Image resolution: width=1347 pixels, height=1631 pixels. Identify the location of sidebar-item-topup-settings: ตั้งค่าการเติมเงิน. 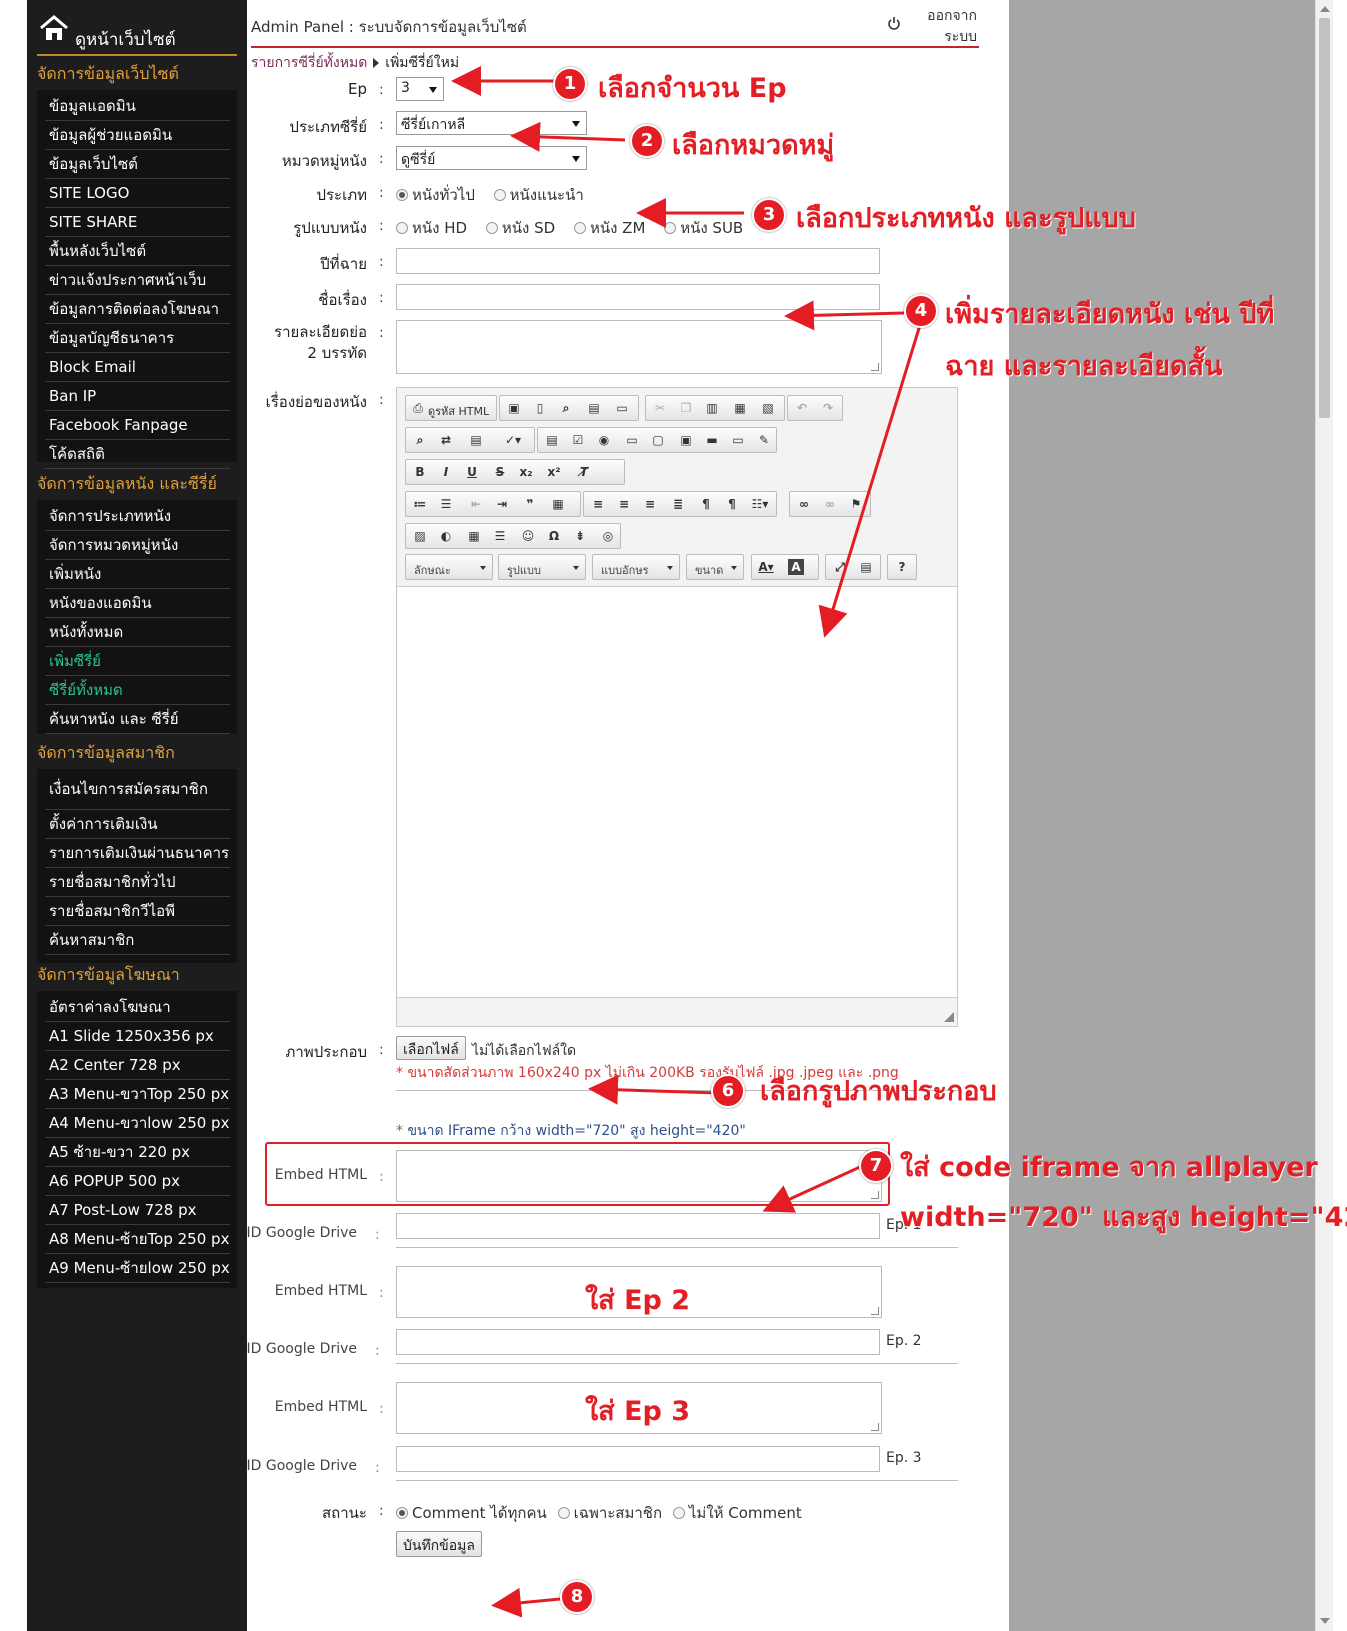
(137, 824).